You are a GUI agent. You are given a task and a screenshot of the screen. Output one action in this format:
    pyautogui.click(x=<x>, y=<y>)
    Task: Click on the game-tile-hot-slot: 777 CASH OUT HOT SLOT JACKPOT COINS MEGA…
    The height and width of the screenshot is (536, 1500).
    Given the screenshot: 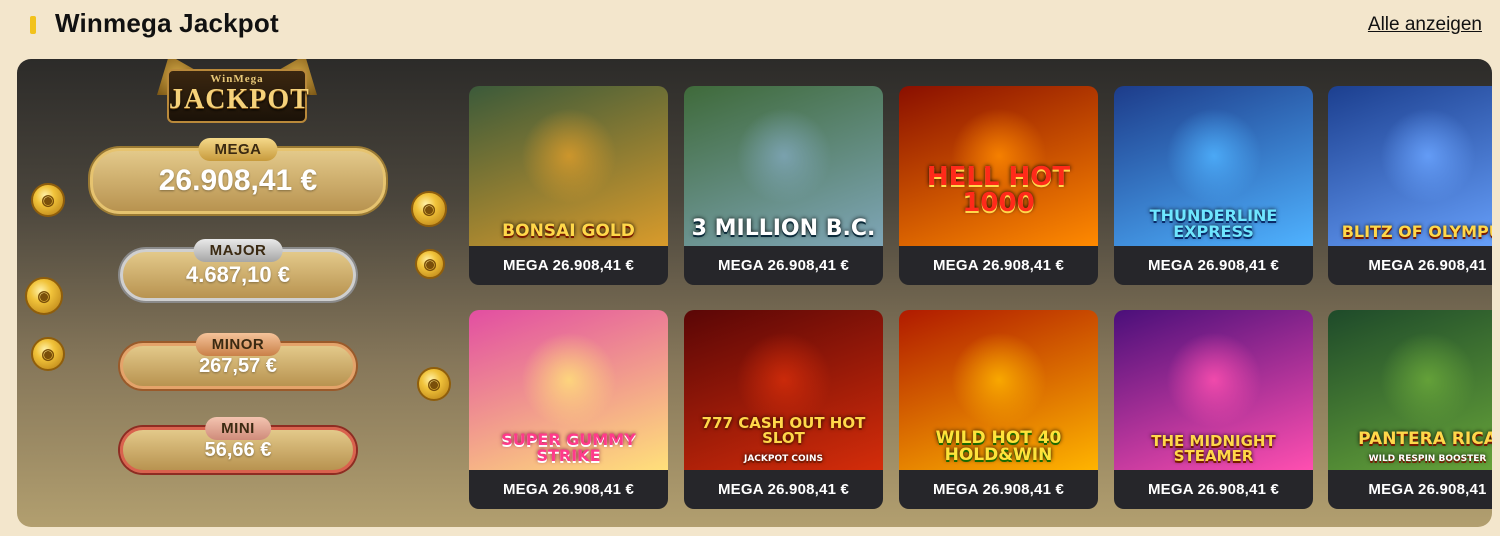 What is the action you would take?
    pyautogui.click(x=783, y=409)
    